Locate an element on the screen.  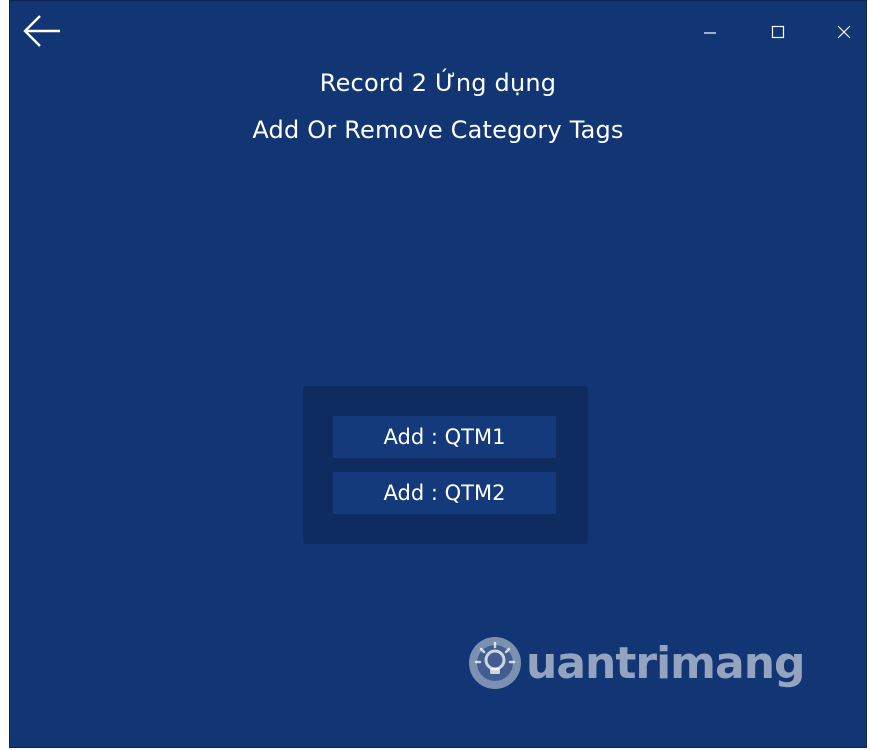
maximize-button is located at coordinates (778, 32).